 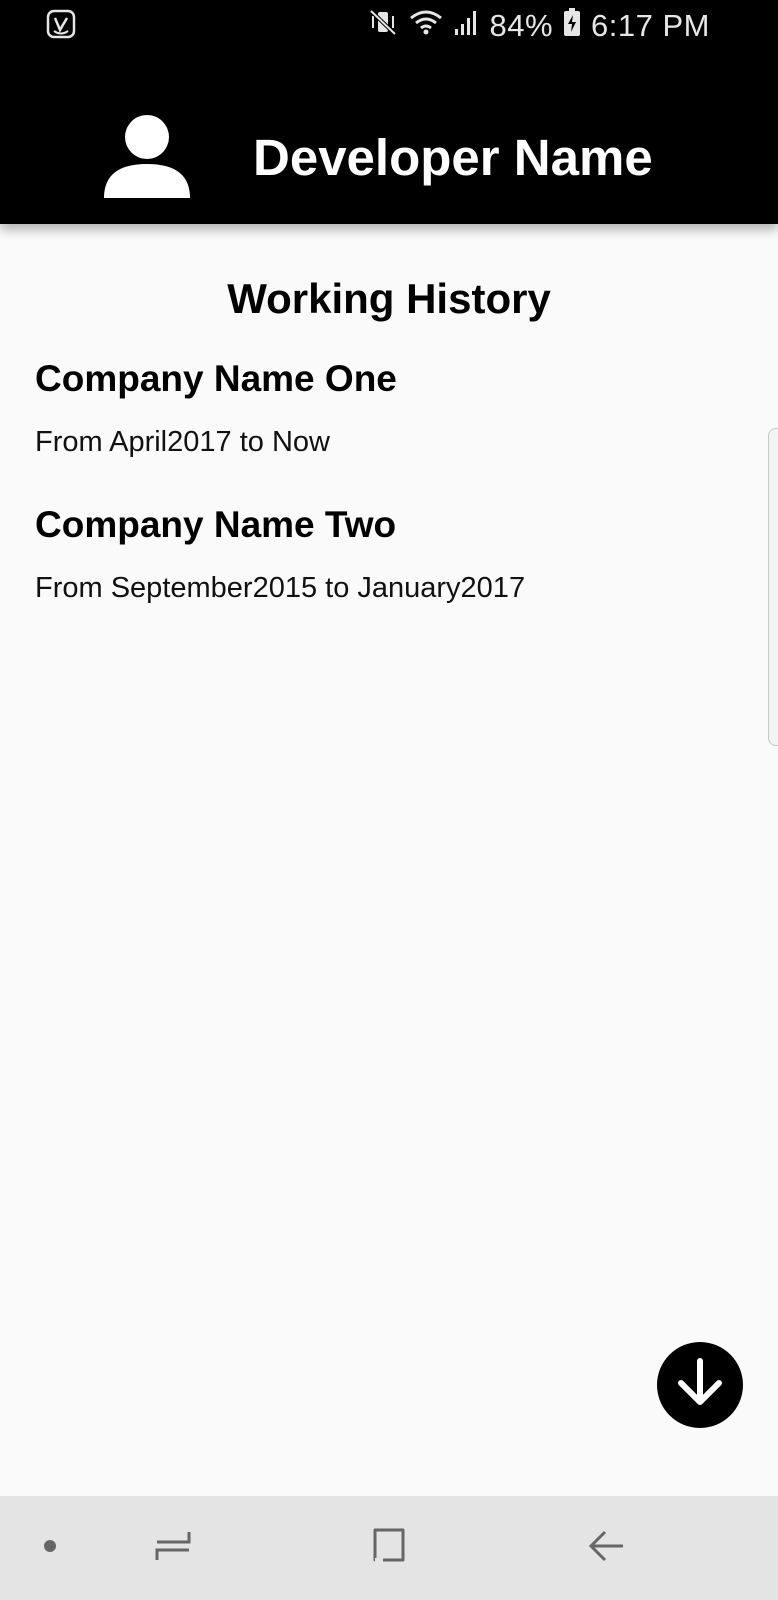 I want to click on back-button, so click(x=607, y=1548).